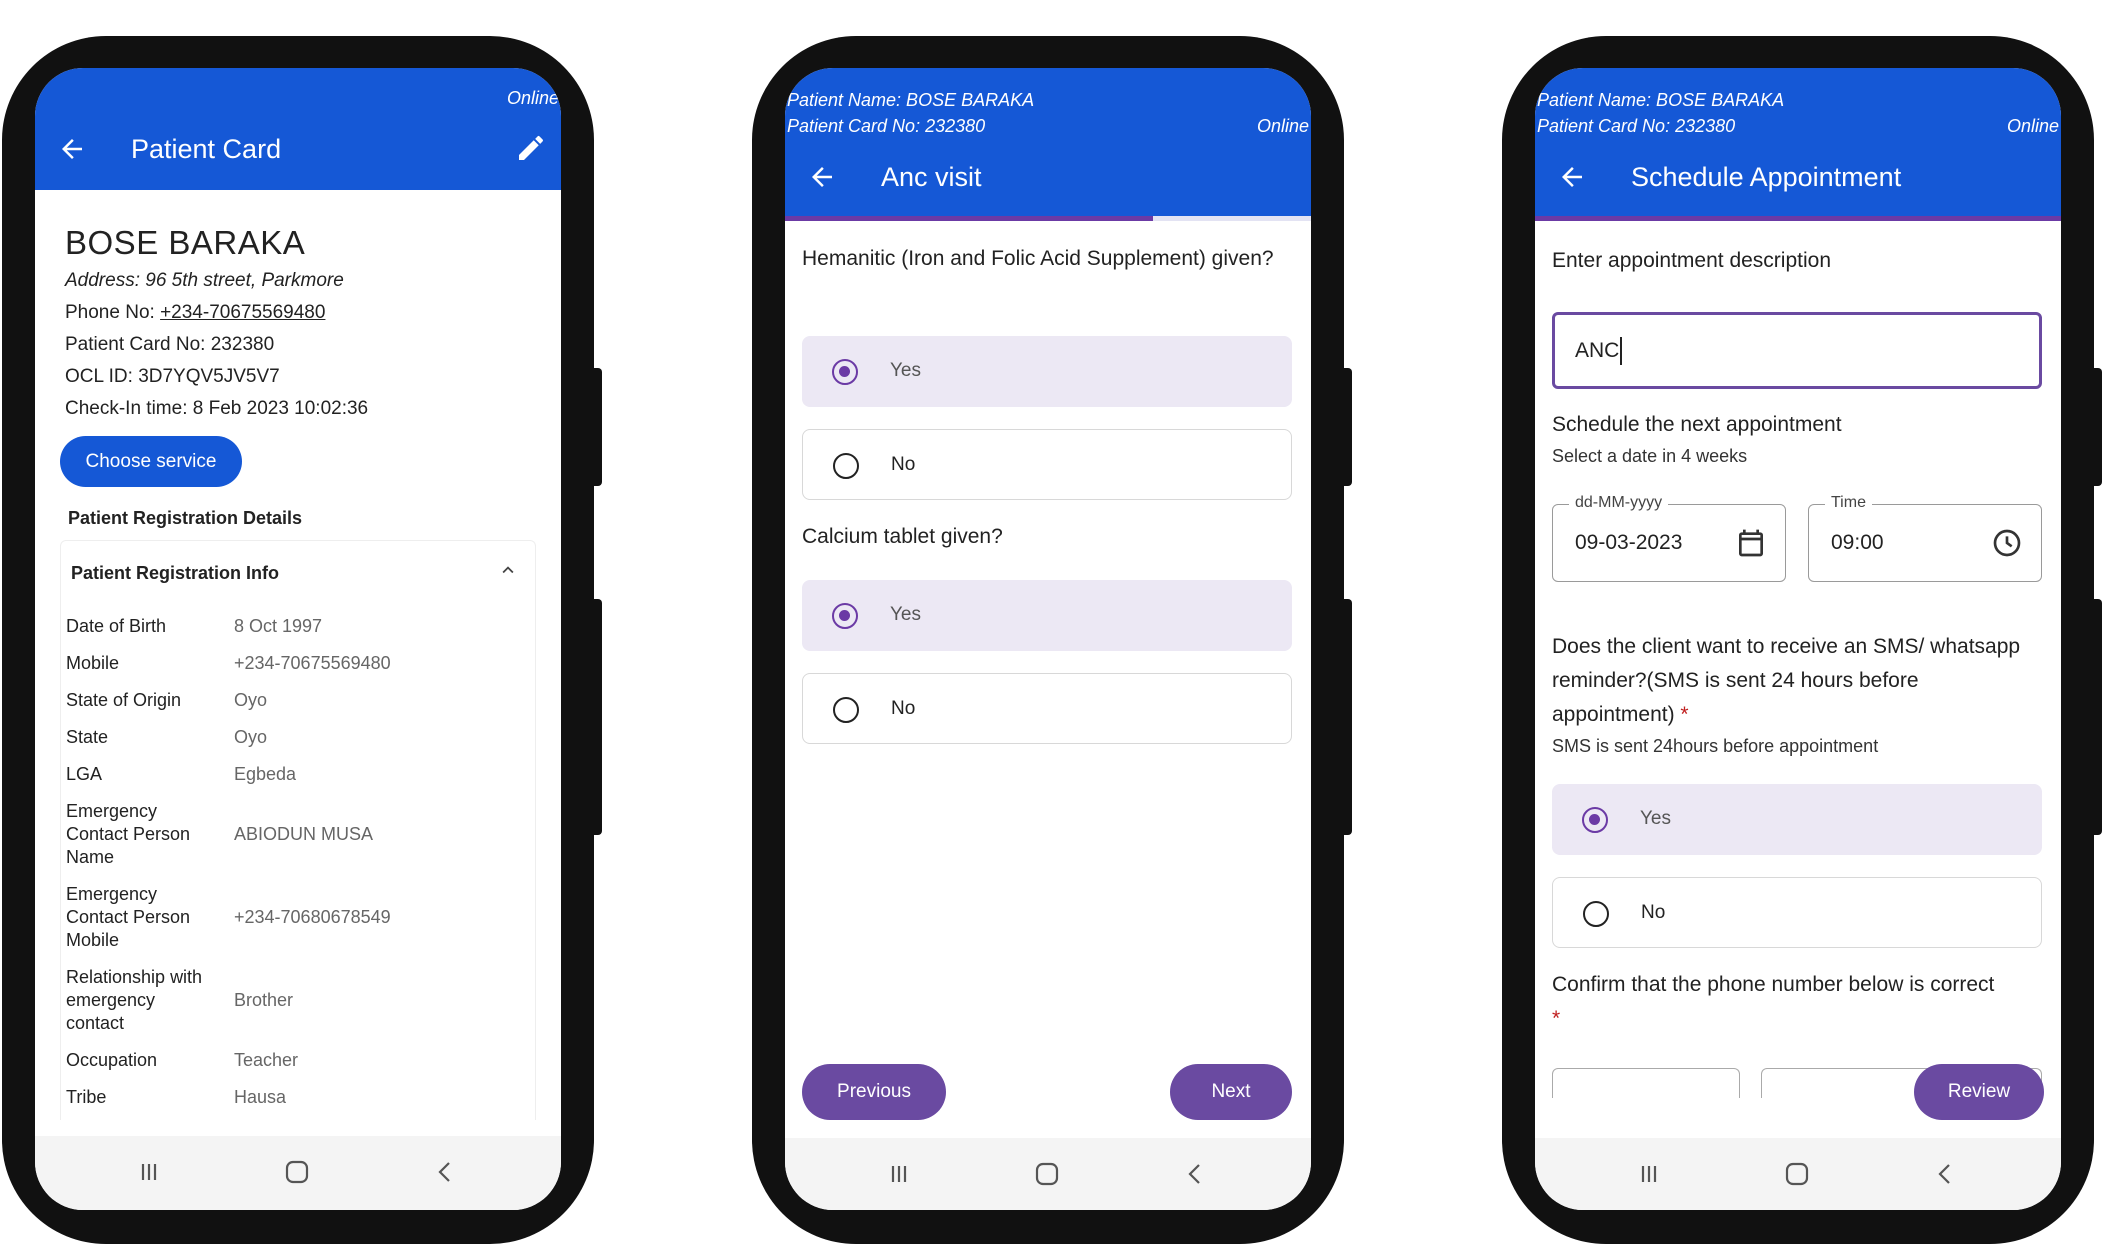 This screenshot has height=1244, width=2102. Describe the element at coordinates (874, 1092) in the screenshot. I see `previous-button: Previous` at that location.